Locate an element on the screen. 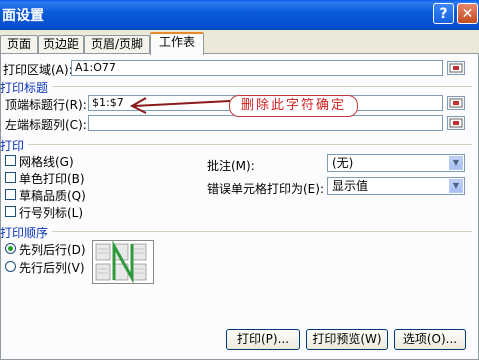 The height and width of the screenshot is (360, 479). cell-errors-value: 显示值 is located at coordinates (350, 186).